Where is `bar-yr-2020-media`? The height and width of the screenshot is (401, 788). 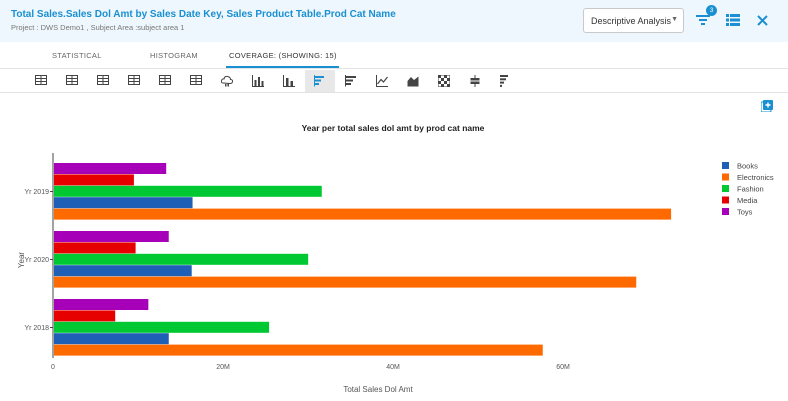 bar-yr-2020-media is located at coordinates (95, 248).